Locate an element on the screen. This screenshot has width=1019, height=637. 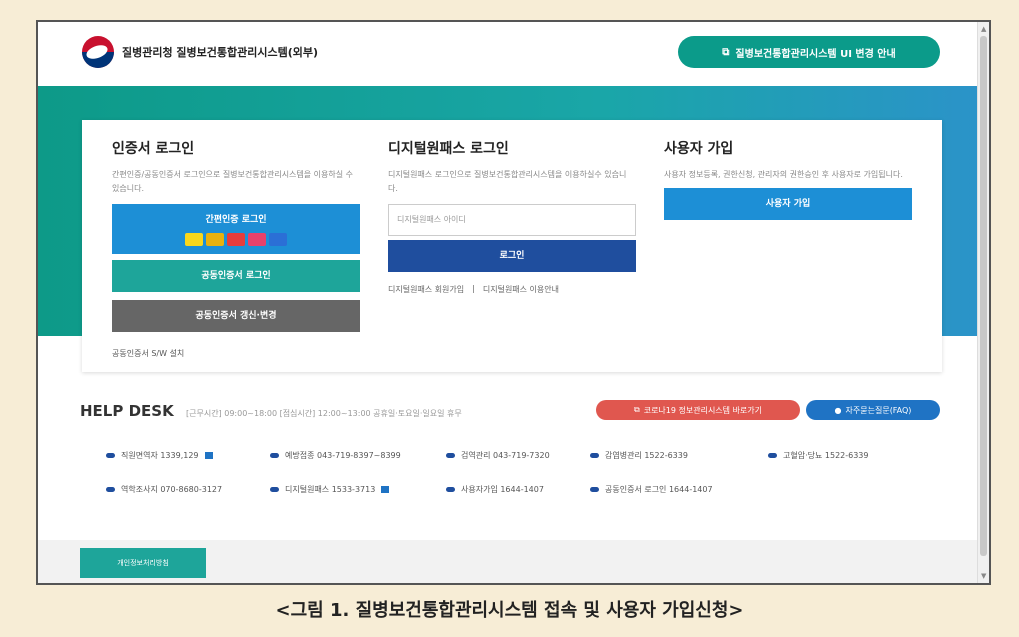
contact-item: 감염병관리 1522-6339 is located at coordinates (639, 455).